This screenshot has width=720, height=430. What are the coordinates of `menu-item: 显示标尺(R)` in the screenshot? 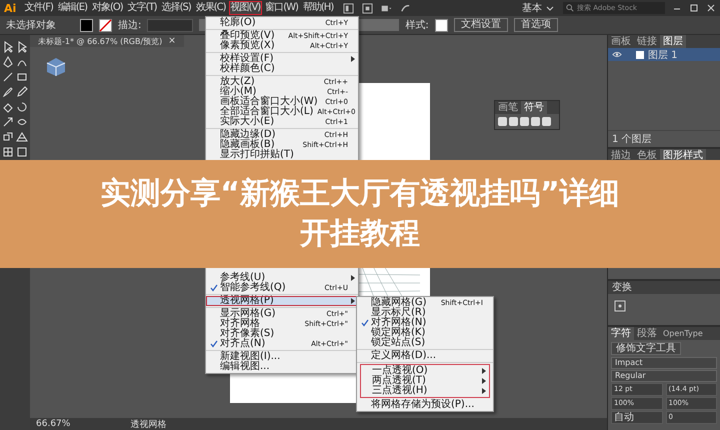 It's located at (425, 313).